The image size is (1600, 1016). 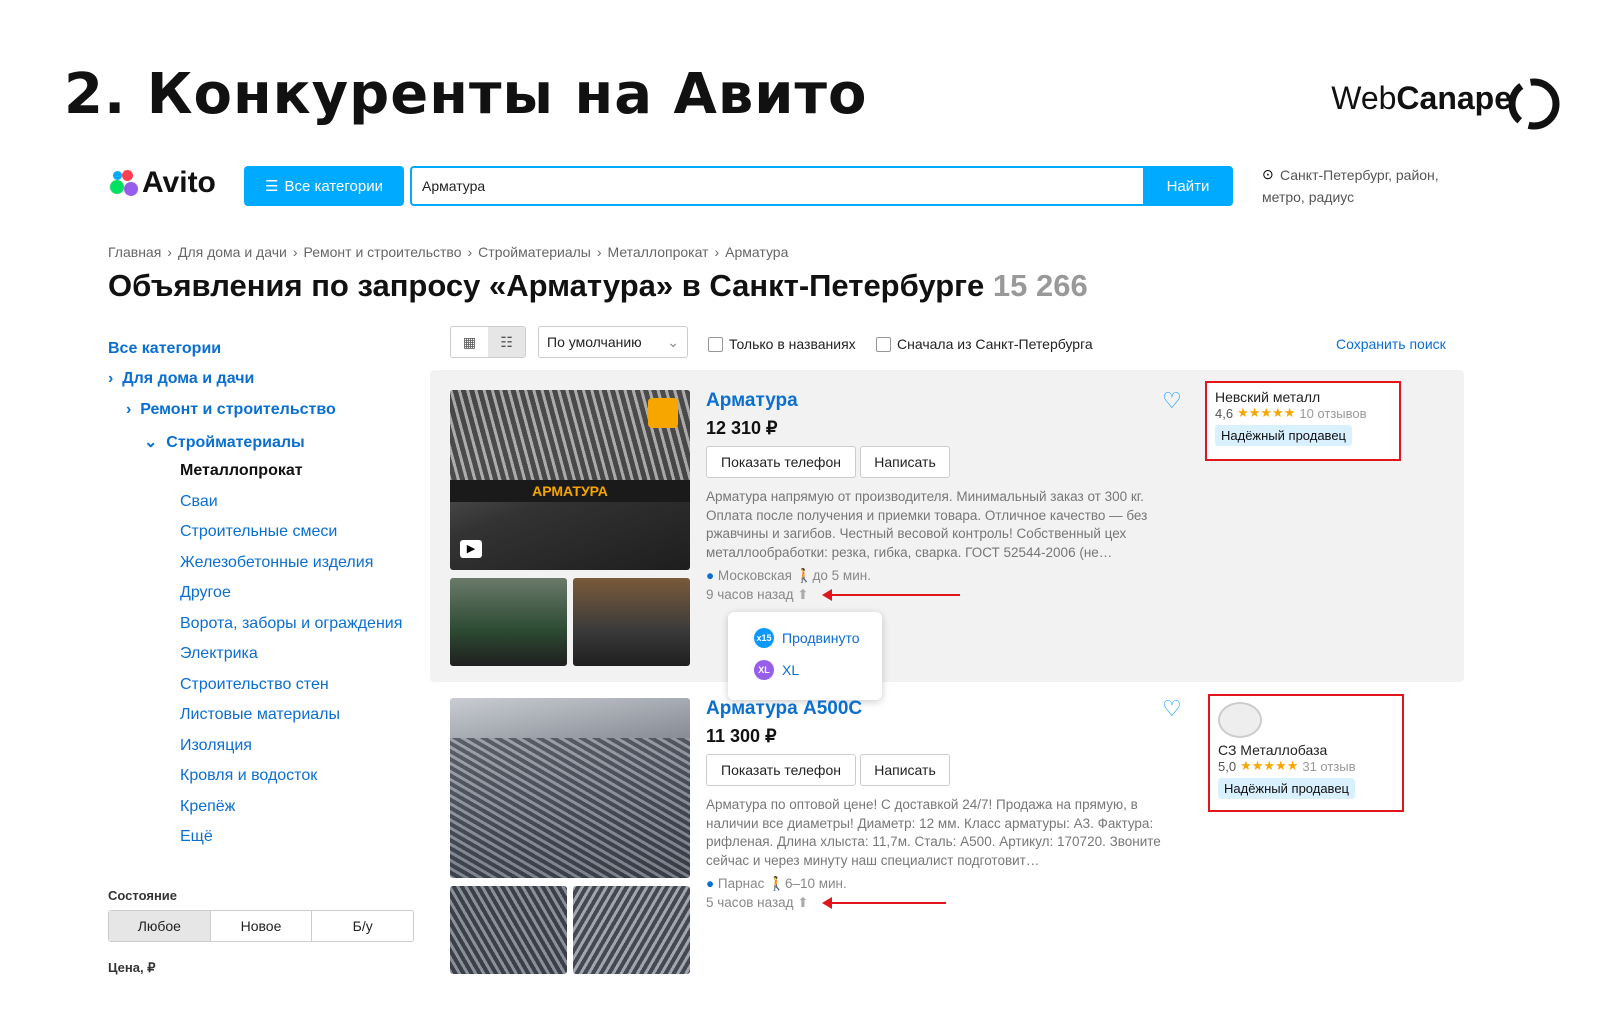 What do you see at coordinates (219, 654) in the screenshot?
I see `sidebar-item: Электрика` at bounding box center [219, 654].